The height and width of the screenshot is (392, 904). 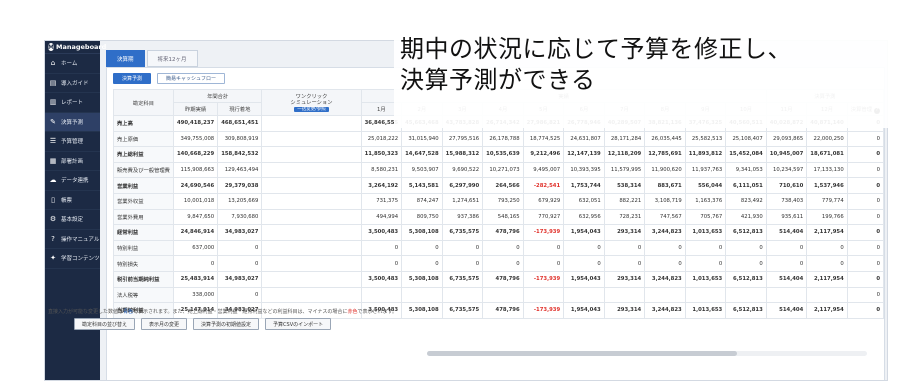 I want to click on month-cell: 22,000,250, so click(x=827, y=139).